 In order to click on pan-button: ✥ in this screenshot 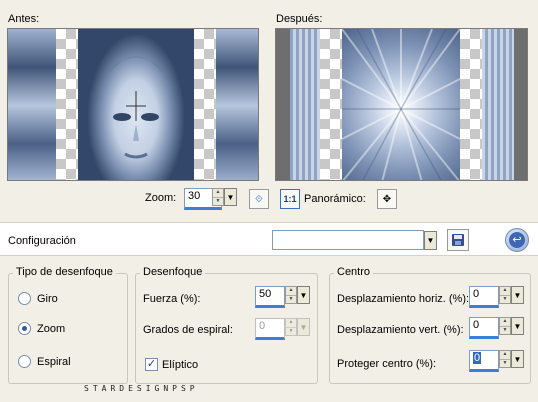, I will do `click(387, 199)`.